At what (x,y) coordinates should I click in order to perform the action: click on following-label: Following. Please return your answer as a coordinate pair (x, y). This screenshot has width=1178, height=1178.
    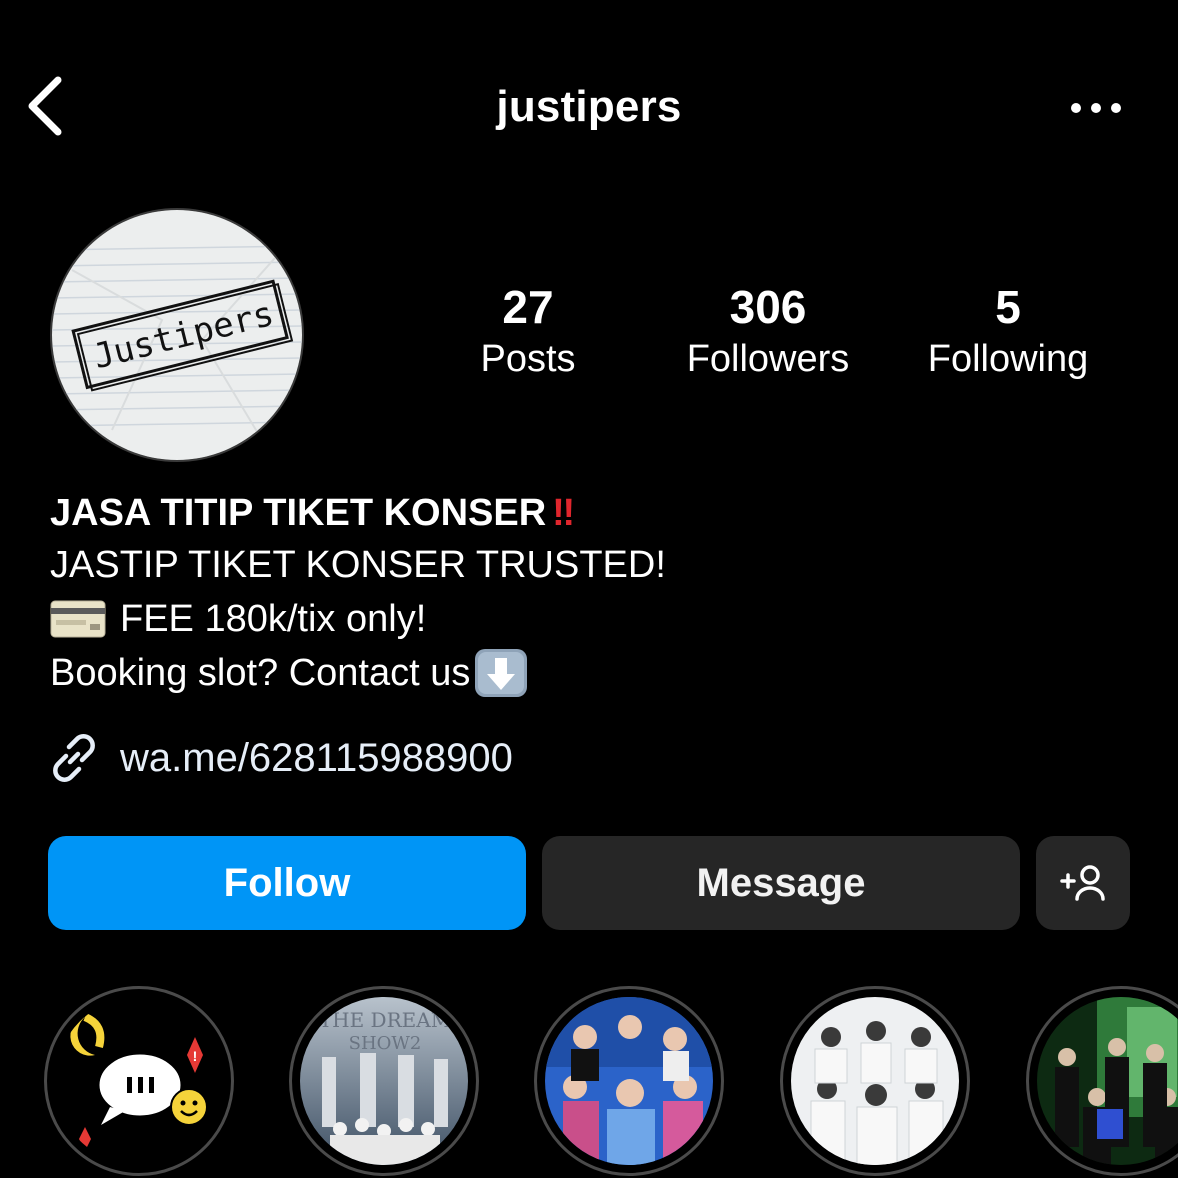
    Looking at the image, I should click on (1008, 359).